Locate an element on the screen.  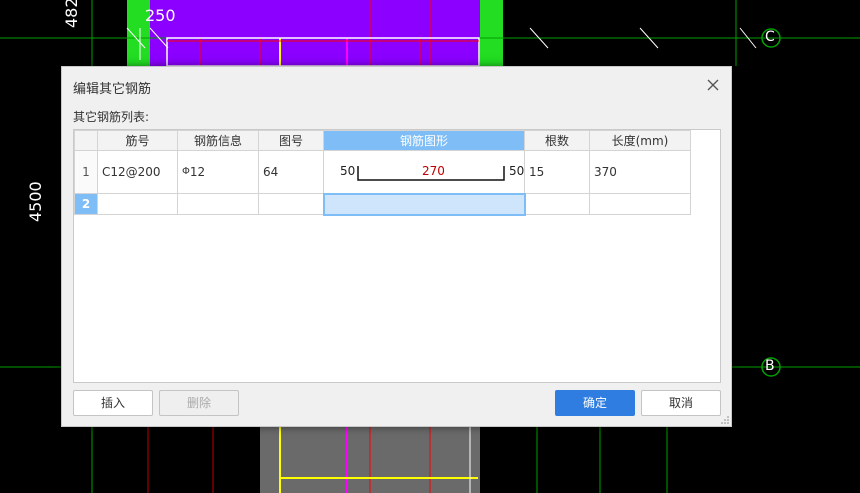
cell-bar-no: C12@200 is located at coordinates (137, 172).